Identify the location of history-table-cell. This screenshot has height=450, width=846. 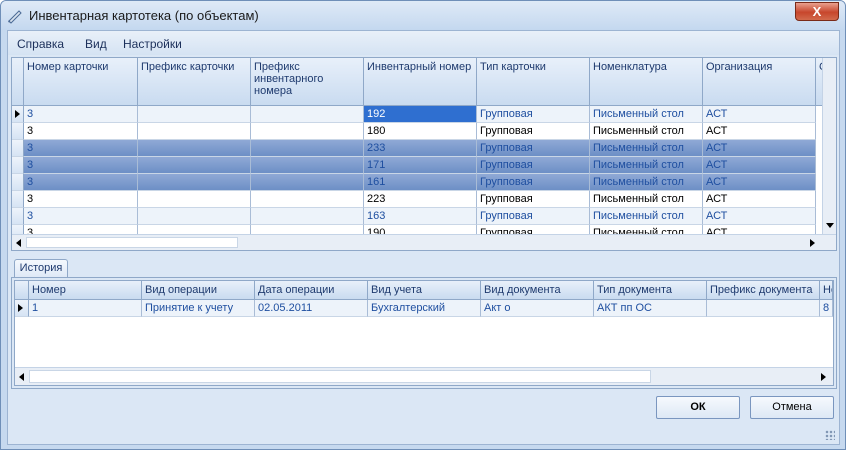
(763, 308).